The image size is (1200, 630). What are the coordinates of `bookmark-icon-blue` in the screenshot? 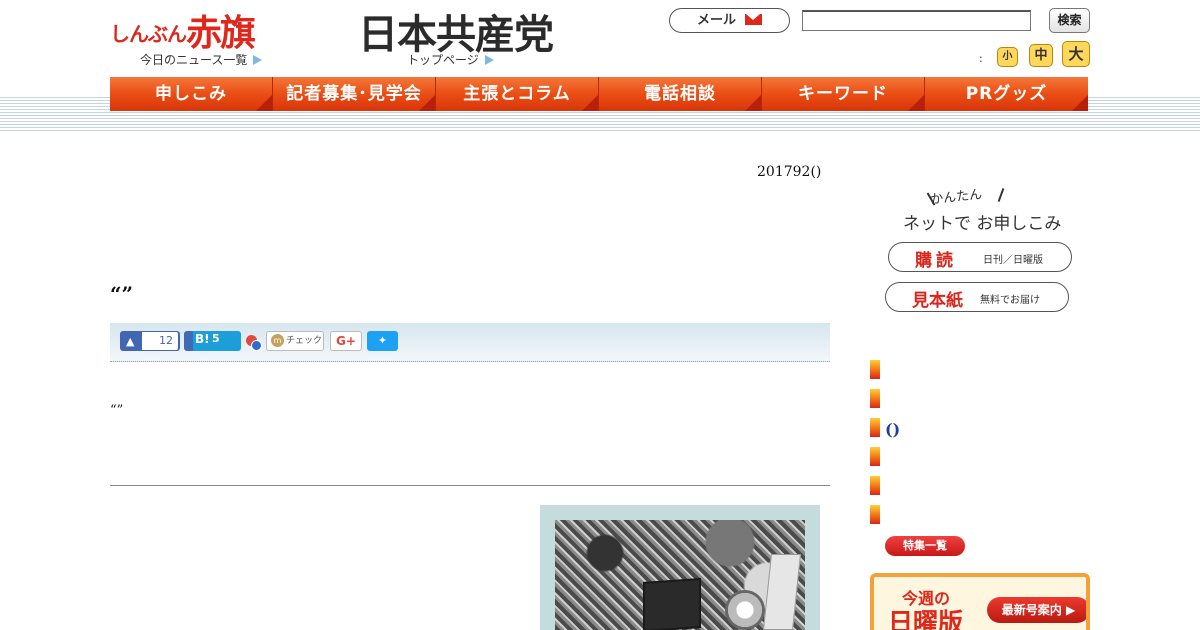 It's located at (256, 345).